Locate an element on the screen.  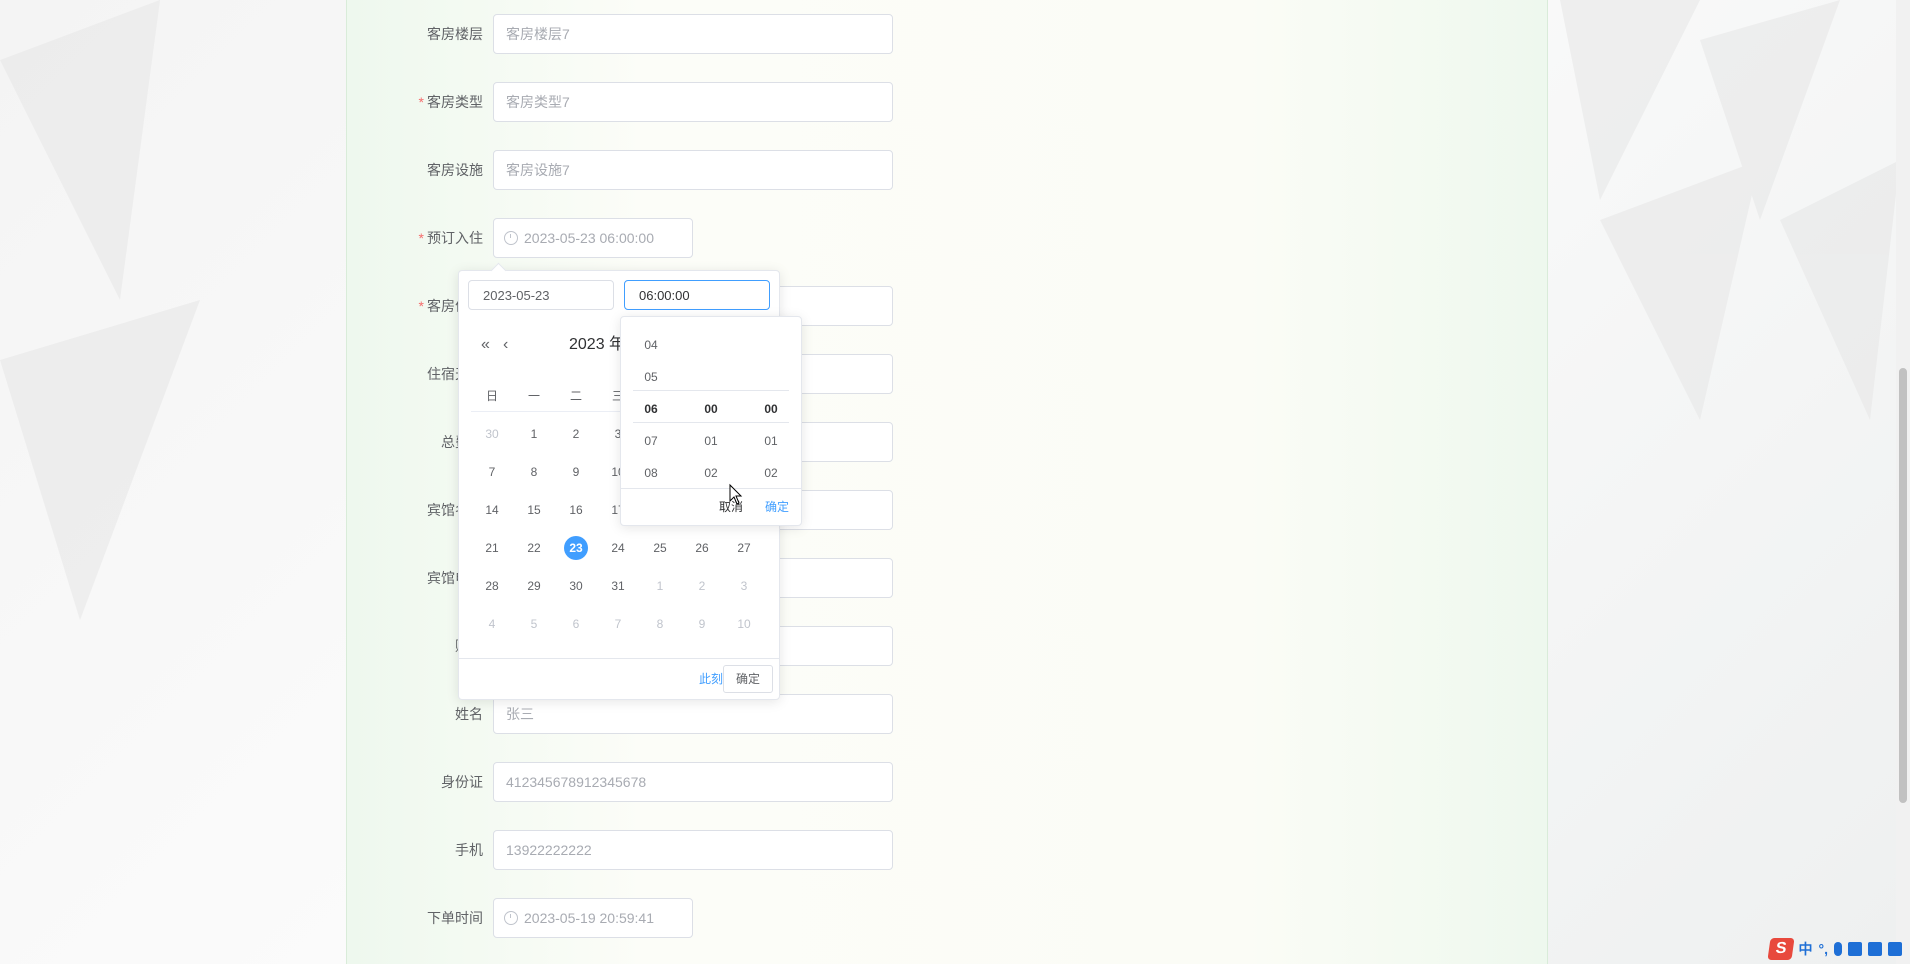
calendar-day: 29 is located at coordinates (534, 586).